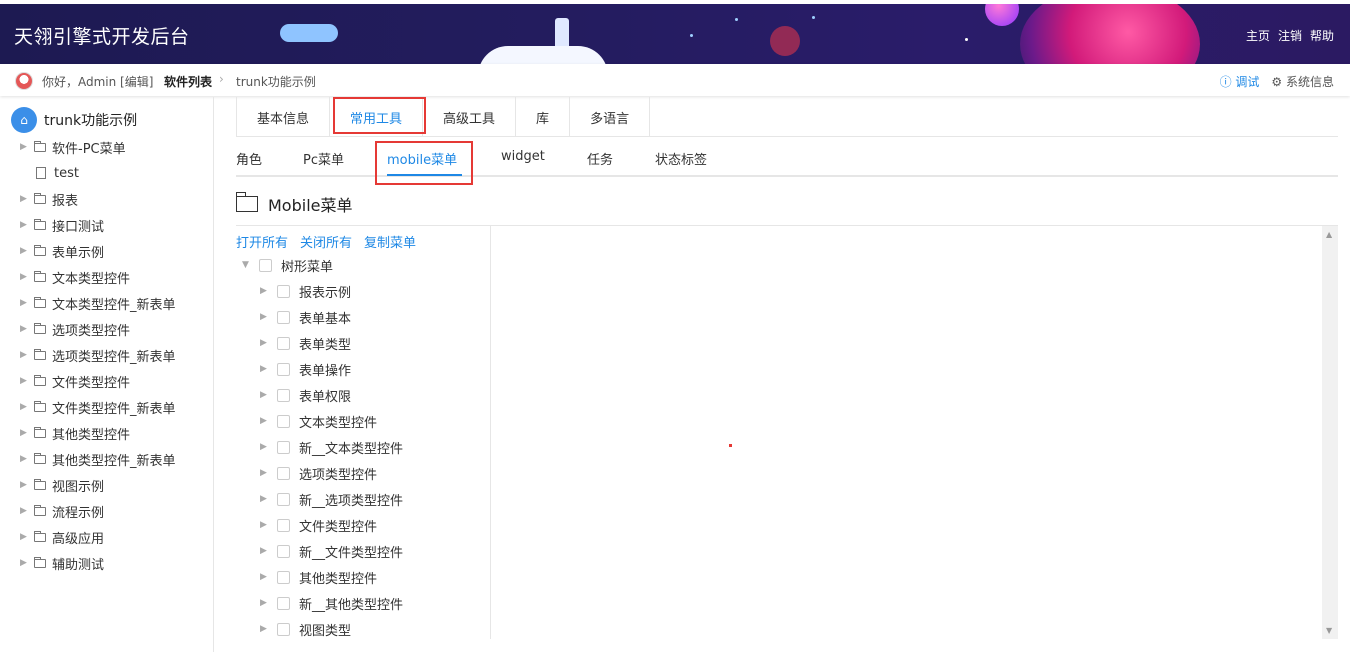 This screenshot has height=652, width=1350. I want to click on debug-button: ⓘ 调试, so click(1240, 81).